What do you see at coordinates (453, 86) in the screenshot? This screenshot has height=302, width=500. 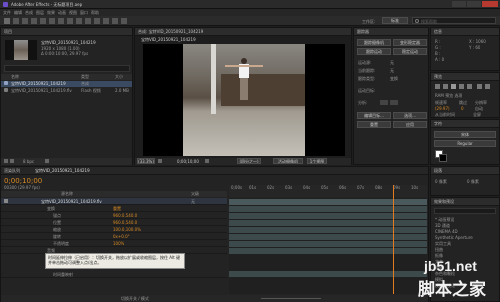 I see `play-icon` at bounding box center [453, 86].